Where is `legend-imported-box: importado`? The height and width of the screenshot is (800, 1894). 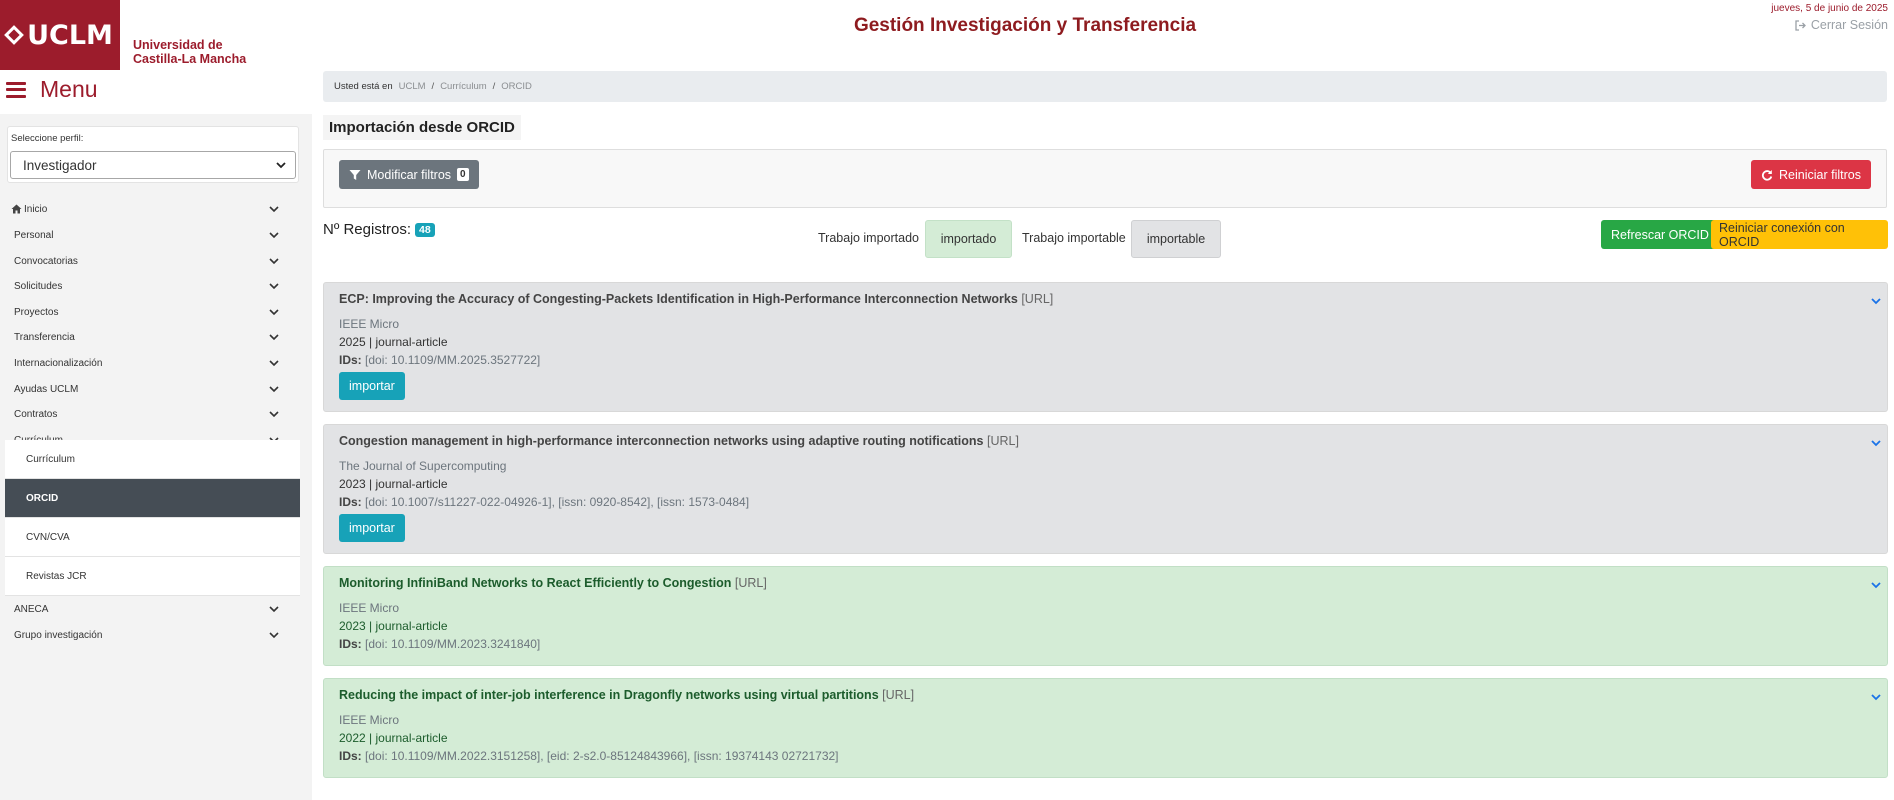 legend-imported-box: importado is located at coordinates (968, 239).